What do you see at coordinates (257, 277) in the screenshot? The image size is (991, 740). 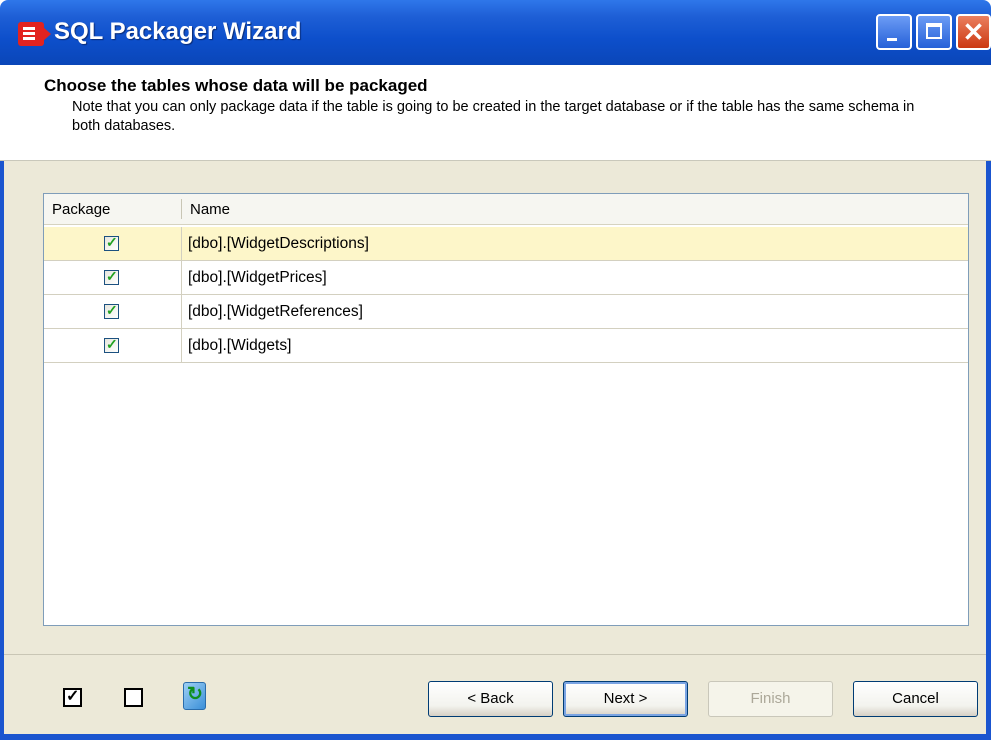 I see `table-name: [dbo].[WidgetPrices]` at bounding box center [257, 277].